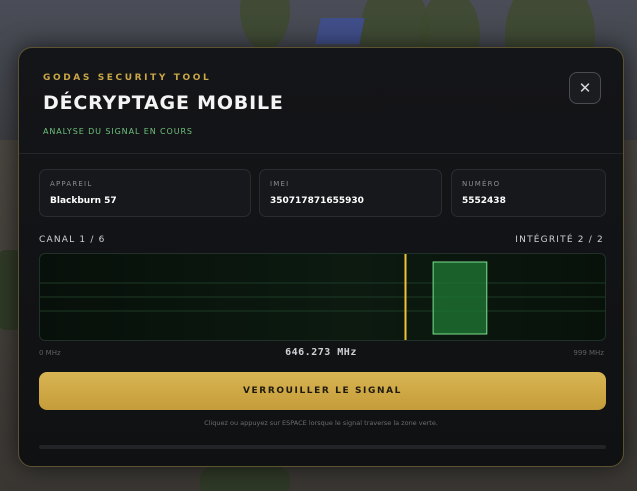  Describe the element at coordinates (321, 352) in the screenshot. I see `frequency-readout: 646.273 MHz` at that location.